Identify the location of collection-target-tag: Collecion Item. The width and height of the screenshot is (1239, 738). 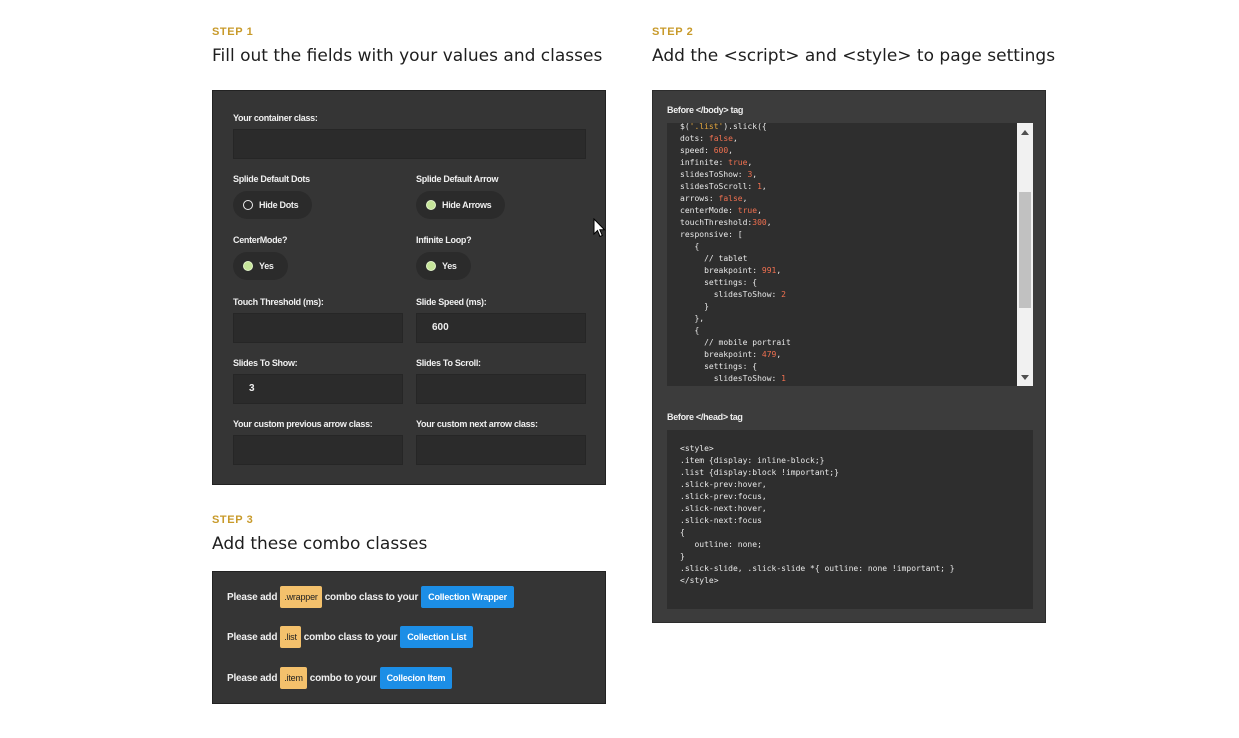
(416, 678).